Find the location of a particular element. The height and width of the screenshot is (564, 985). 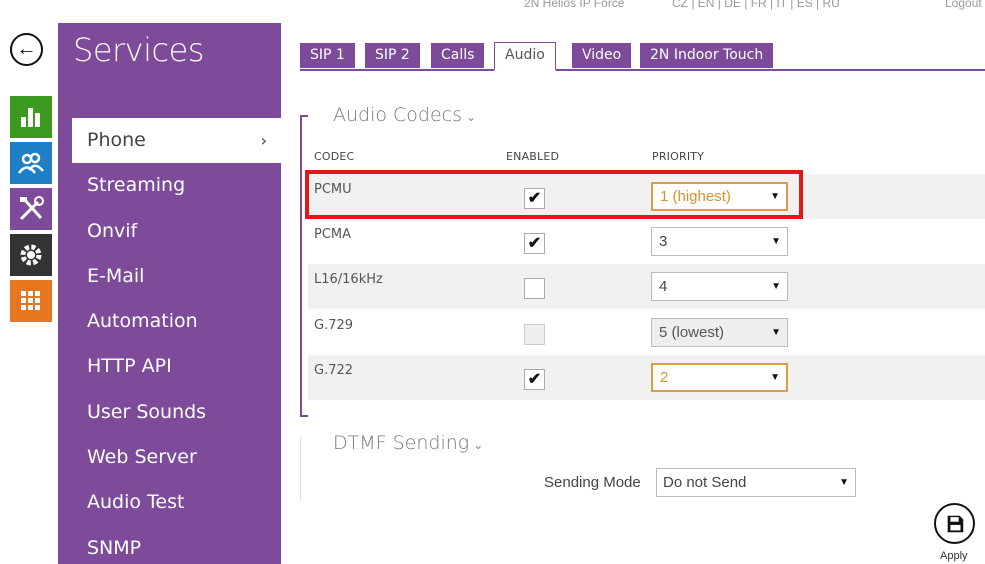

tab-audio: Audio is located at coordinates (525, 56).